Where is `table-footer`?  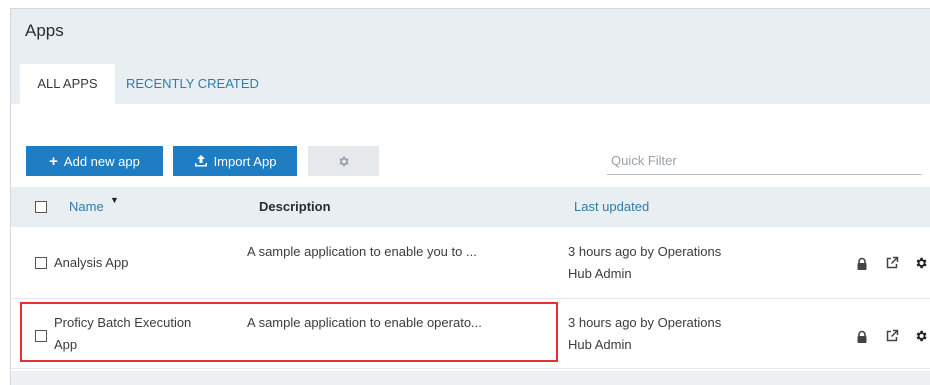 table-footer is located at coordinates (470, 378).